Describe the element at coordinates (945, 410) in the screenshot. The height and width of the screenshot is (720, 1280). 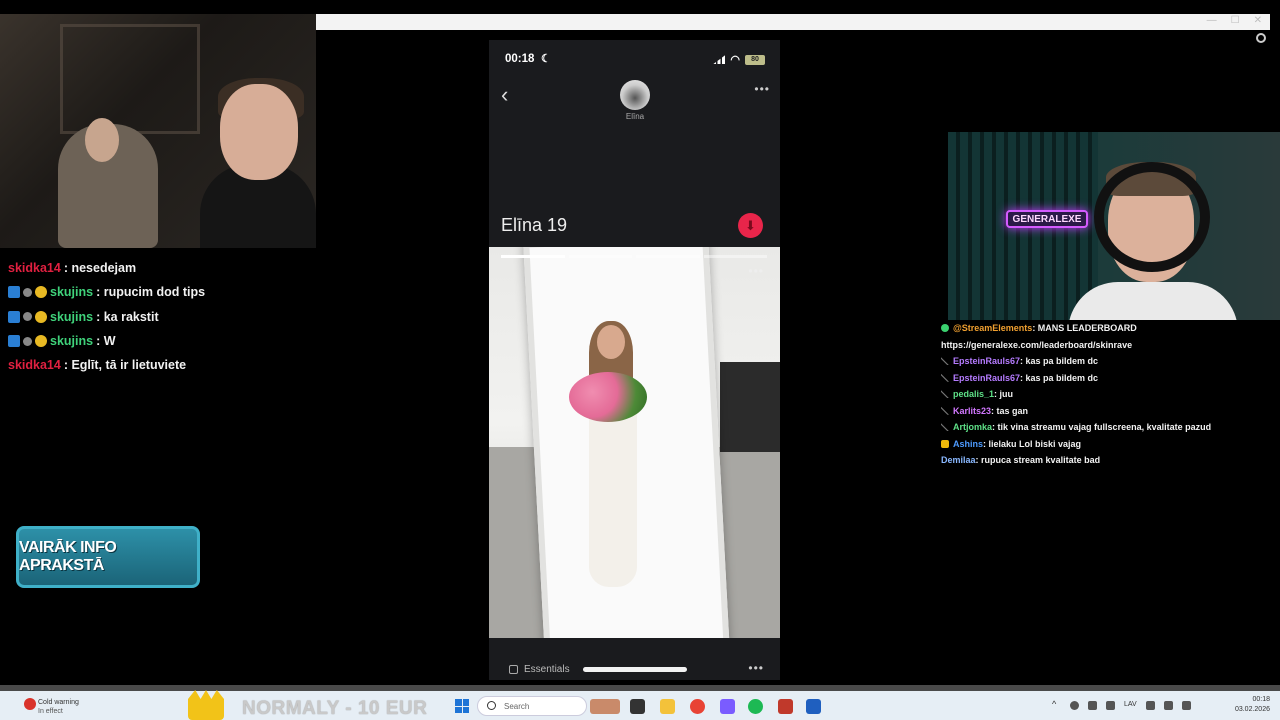
I see `sword-badge-icon` at that location.